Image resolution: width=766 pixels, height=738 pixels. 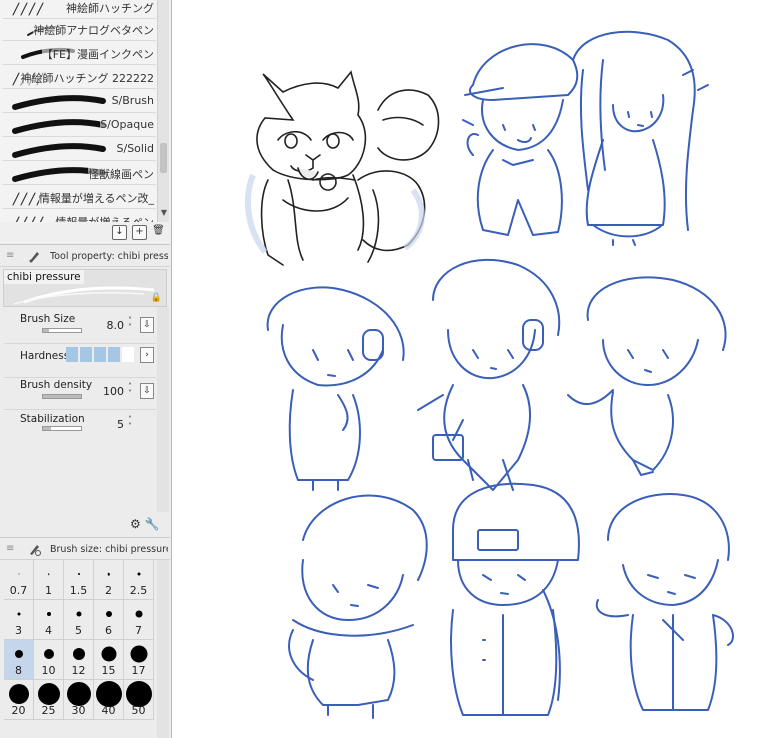 I want to click on preview-label: chibi pressure, so click(x=44, y=277).